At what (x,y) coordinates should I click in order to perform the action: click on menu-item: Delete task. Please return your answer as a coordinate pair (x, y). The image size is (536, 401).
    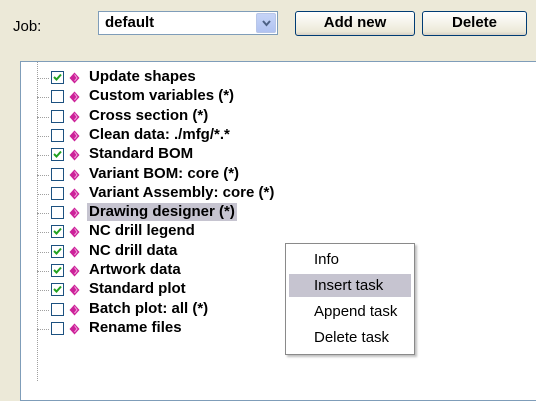
    Looking at the image, I should click on (350, 337).